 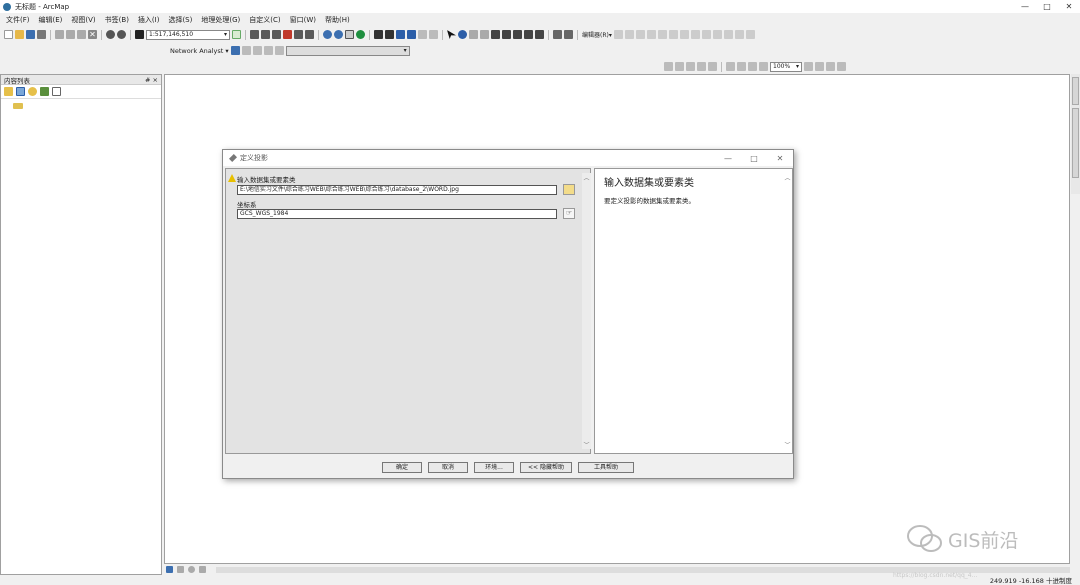 I want to click on menu-customize: 自定义(C), so click(x=264, y=20).